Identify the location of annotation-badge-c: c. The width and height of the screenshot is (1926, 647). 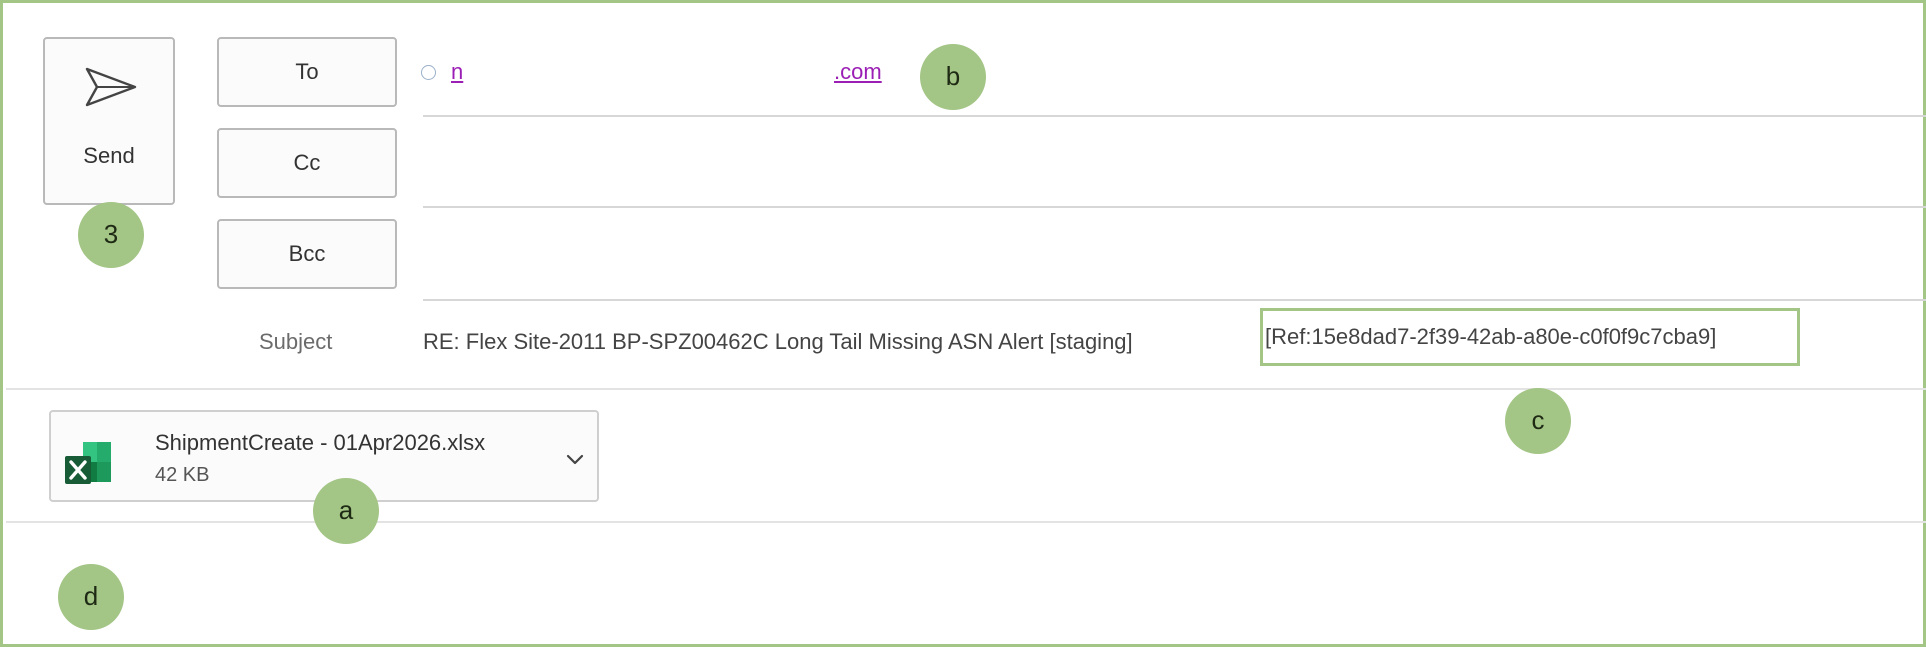
(1538, 421).